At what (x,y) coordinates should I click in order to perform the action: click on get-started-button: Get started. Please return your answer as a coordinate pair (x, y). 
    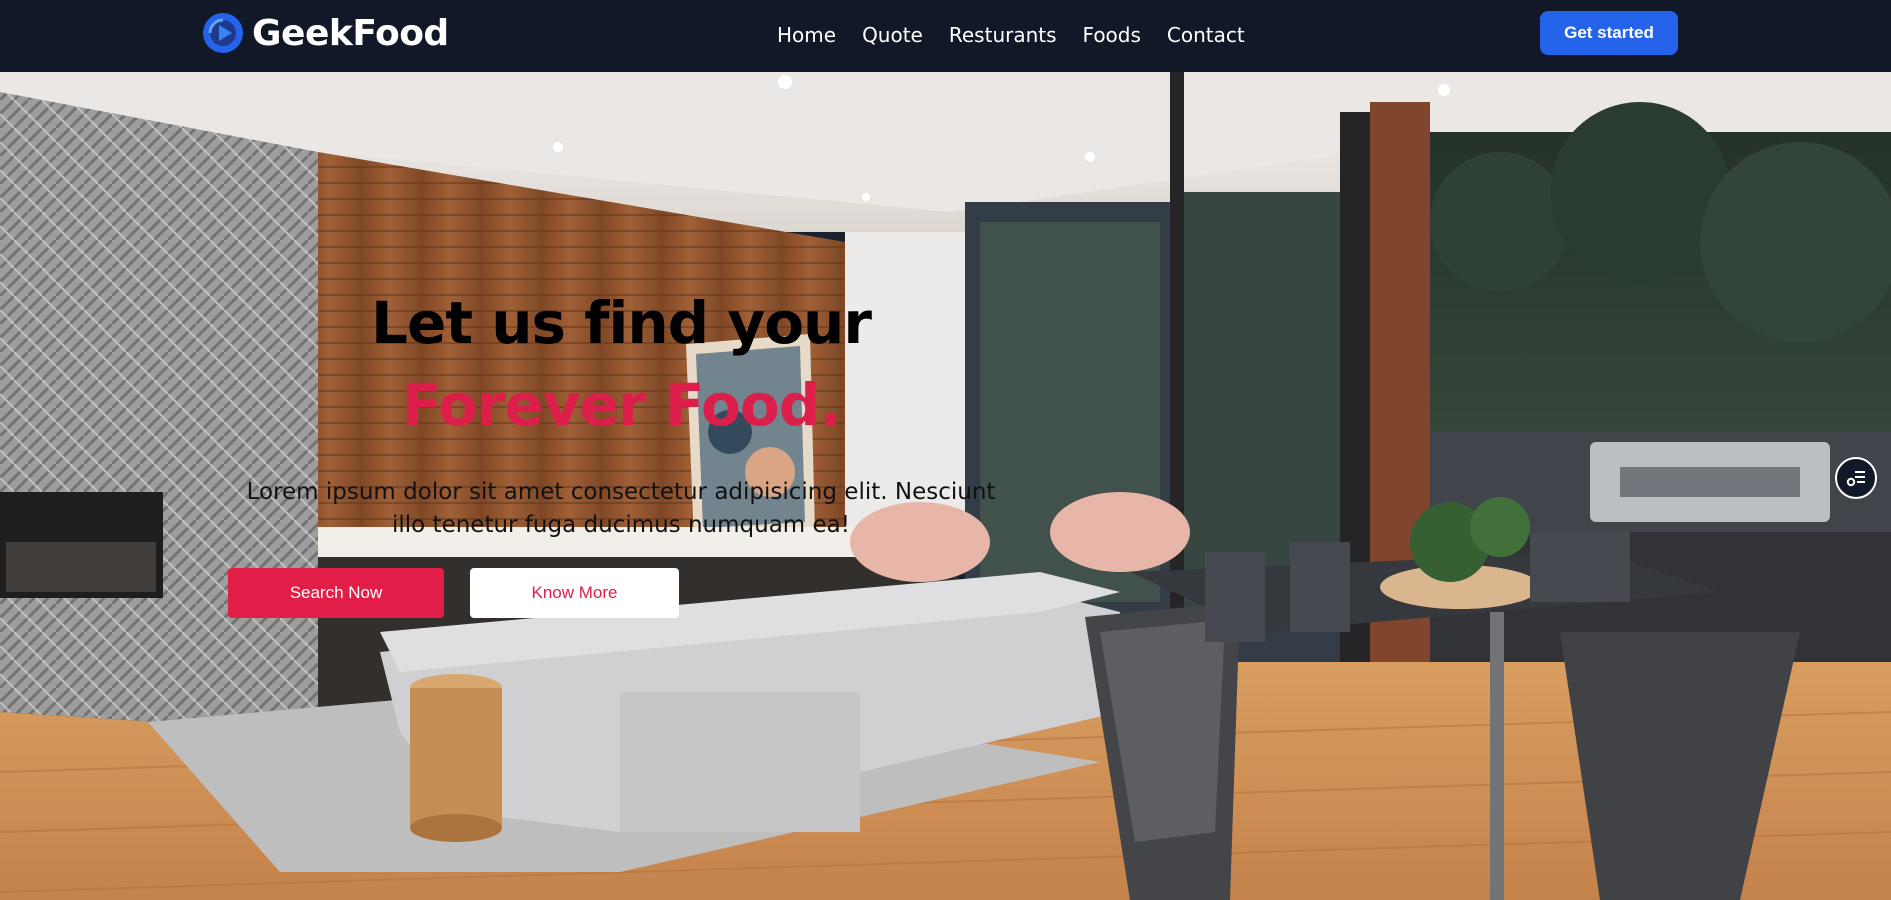
    Looking at the image, I should click on (1609, 33).